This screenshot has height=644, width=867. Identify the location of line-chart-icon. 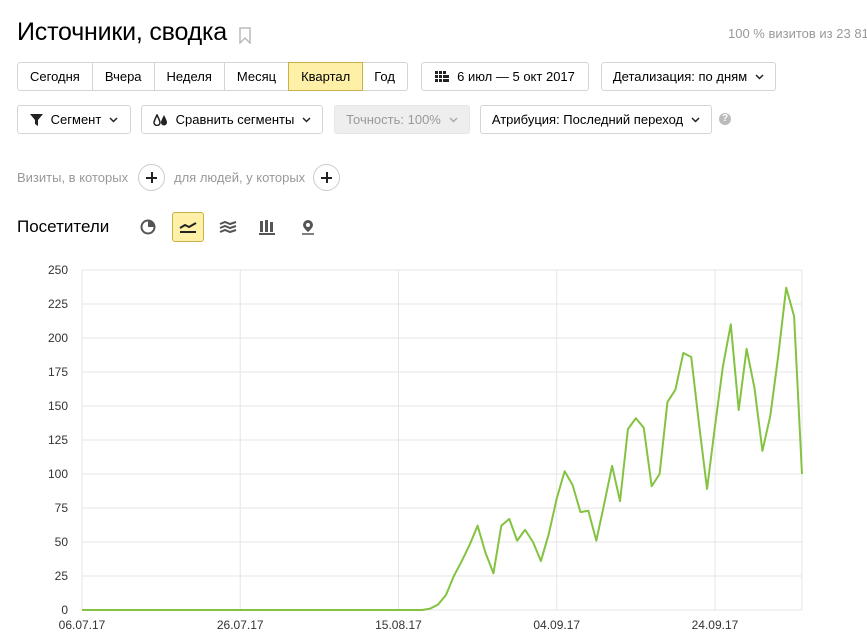
(188, 227).